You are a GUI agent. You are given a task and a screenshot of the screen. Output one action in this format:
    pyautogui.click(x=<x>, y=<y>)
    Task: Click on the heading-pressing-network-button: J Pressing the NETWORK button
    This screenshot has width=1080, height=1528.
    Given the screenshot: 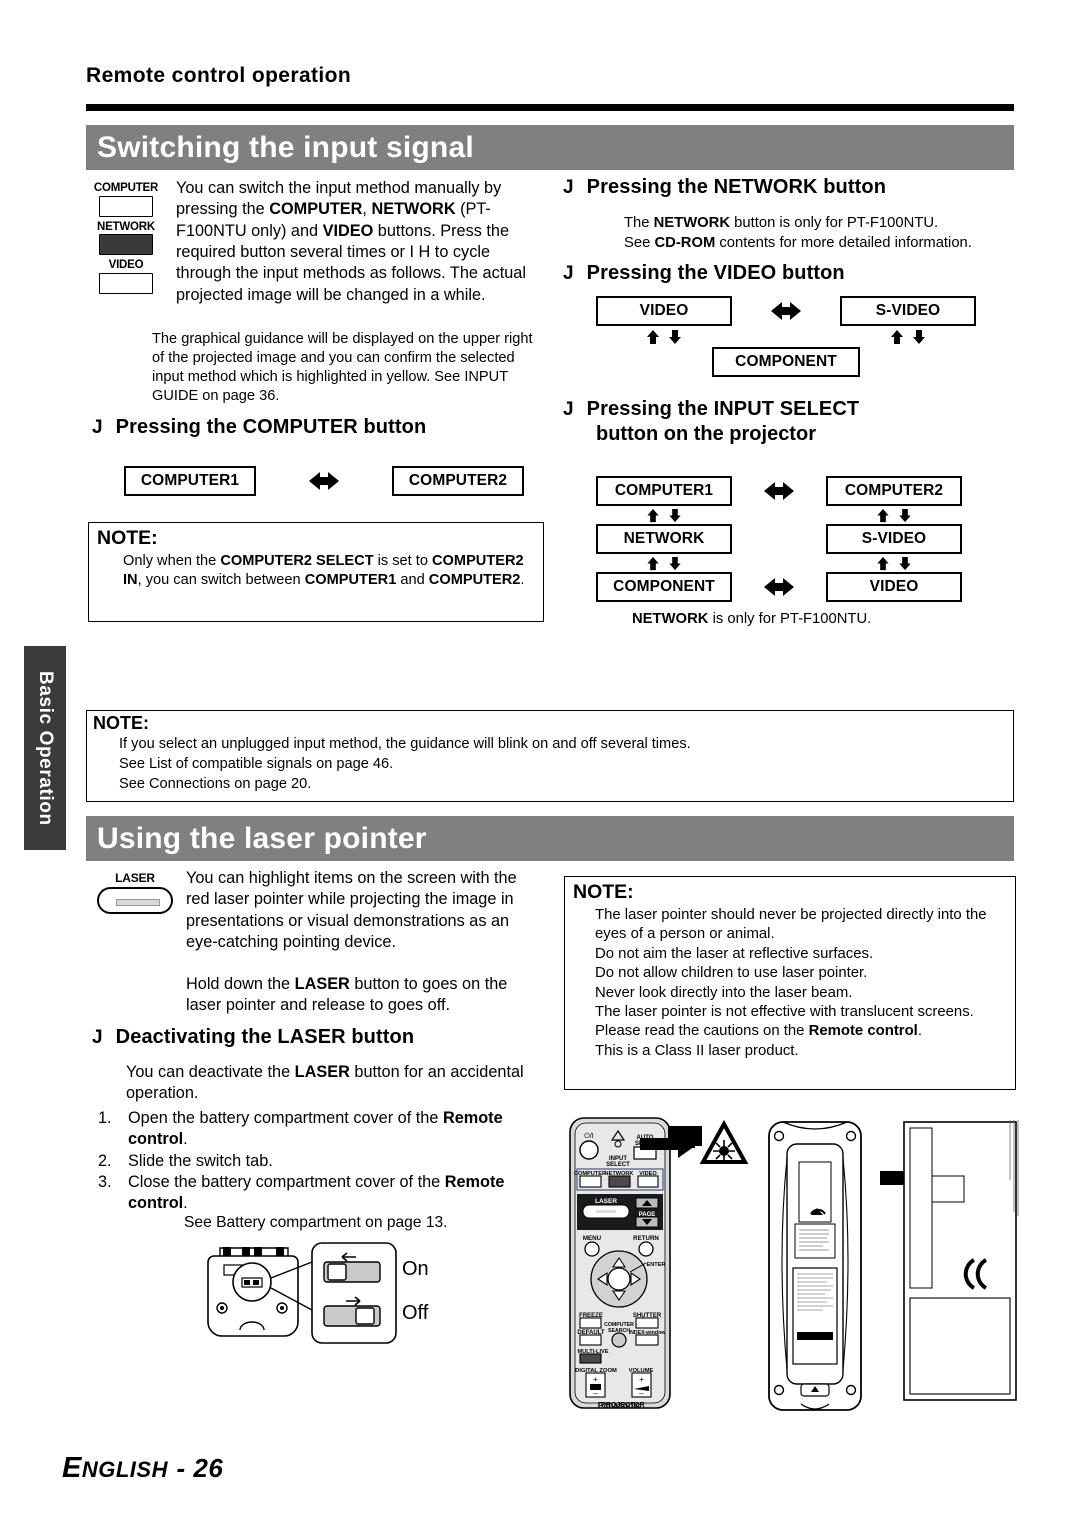 What is the action you would take?
    pyautogui.click(x=793, y=187)
    